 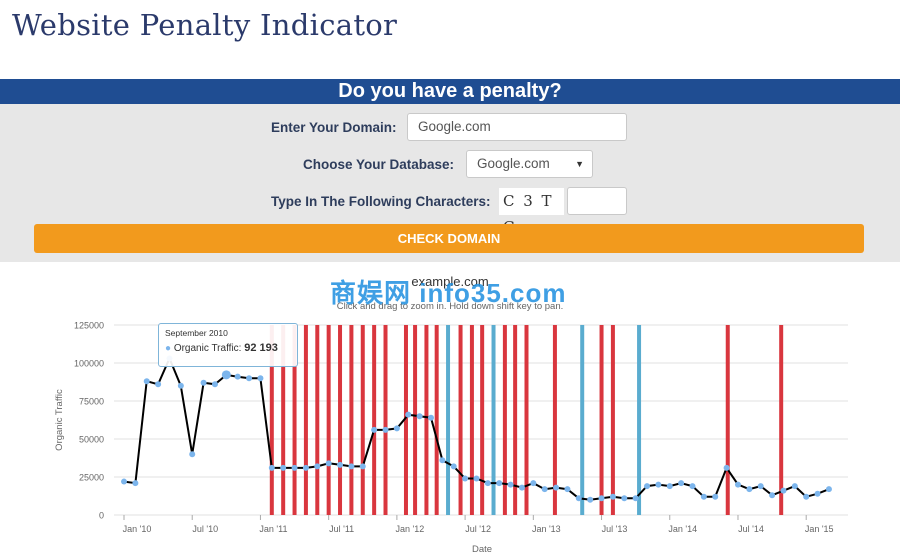 What do you see at coordinates (91, 402) in the screenshot?
I see `y-tick-label: 75000` at bounding box center [91, 402].